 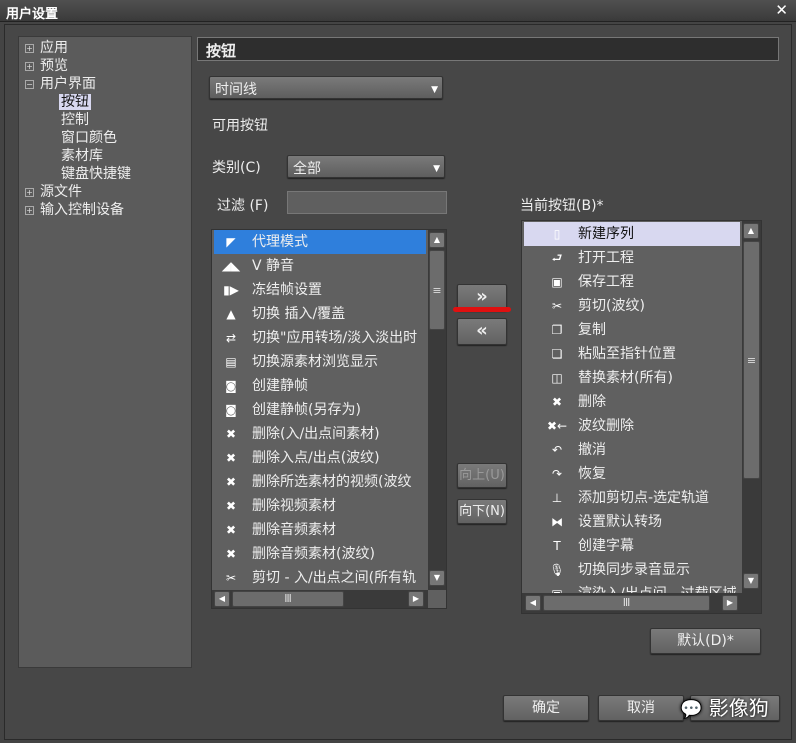 What do you see at coordinates (320, 386) in the screenshot?
I see `list-item: ◙ 创建静帧` at bounding box center [320, 386].